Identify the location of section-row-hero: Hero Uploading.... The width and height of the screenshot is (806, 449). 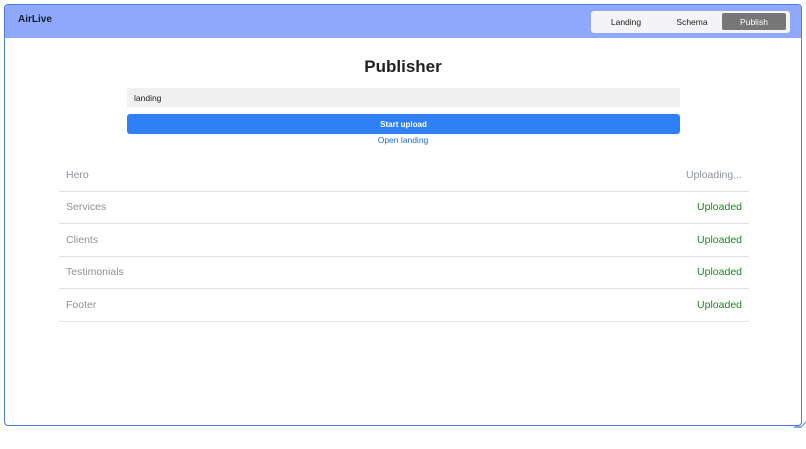
(404, 175).